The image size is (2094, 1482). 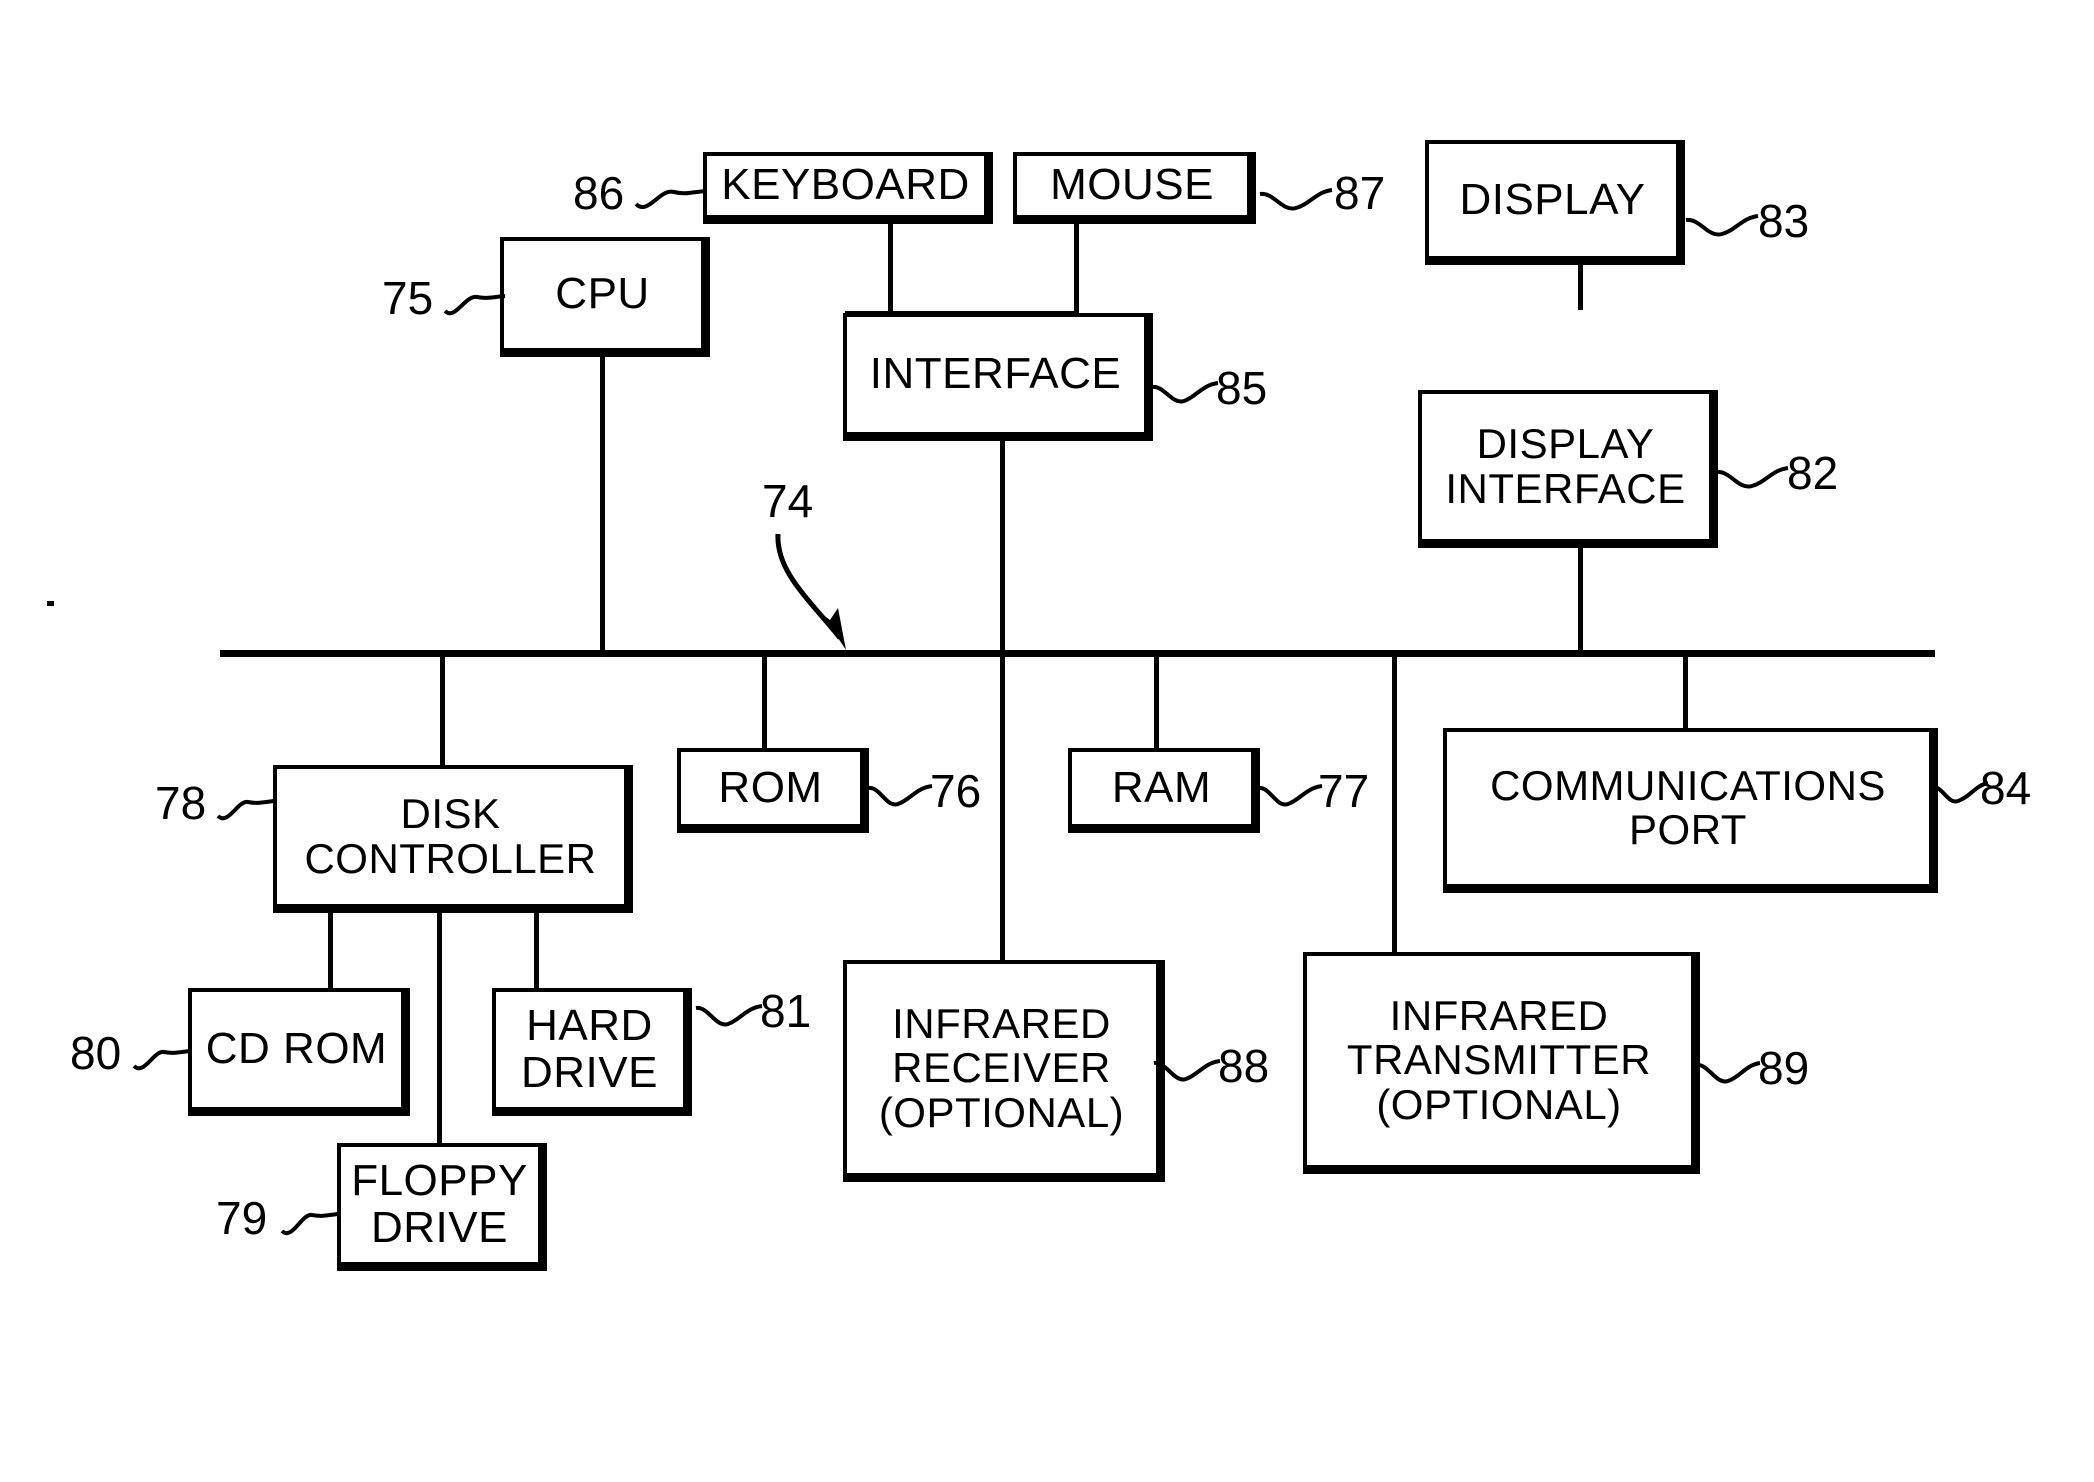 What do you see at coordinates (1001, 1068) in the screenshot?
I see `block-infrared-receiver-label: INFRARED RECEIVER (OPTIONAL)` at bounding box center [1001, 1068].